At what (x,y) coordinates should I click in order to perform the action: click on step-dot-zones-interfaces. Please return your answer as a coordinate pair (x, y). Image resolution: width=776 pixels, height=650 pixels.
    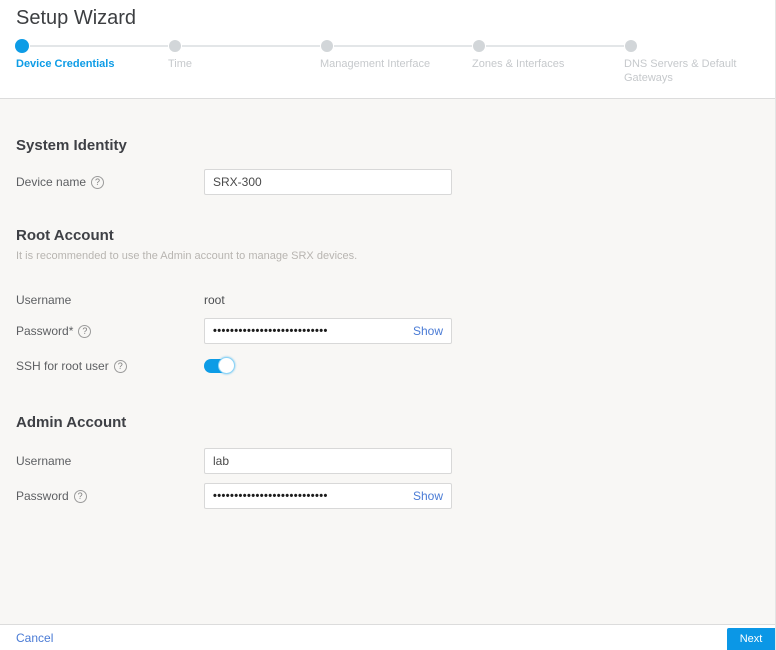
    Looking at the image, I should click on (479, 46).